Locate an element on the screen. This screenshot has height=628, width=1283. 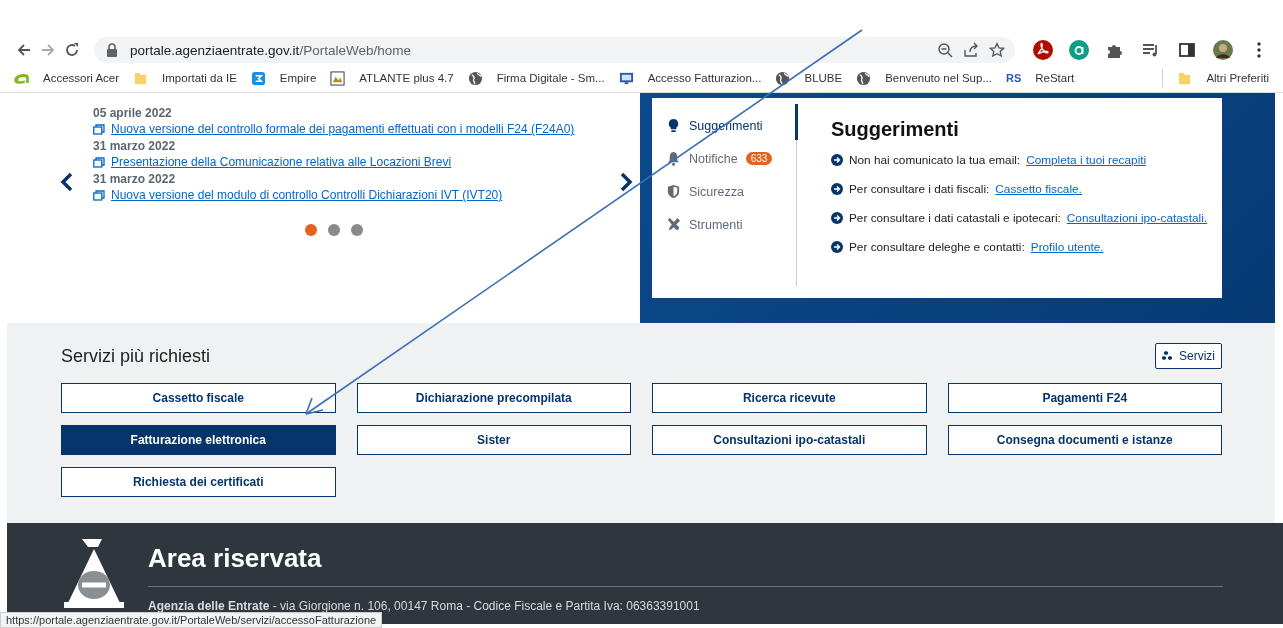
lock-icon is located at coordinates (112, 50).